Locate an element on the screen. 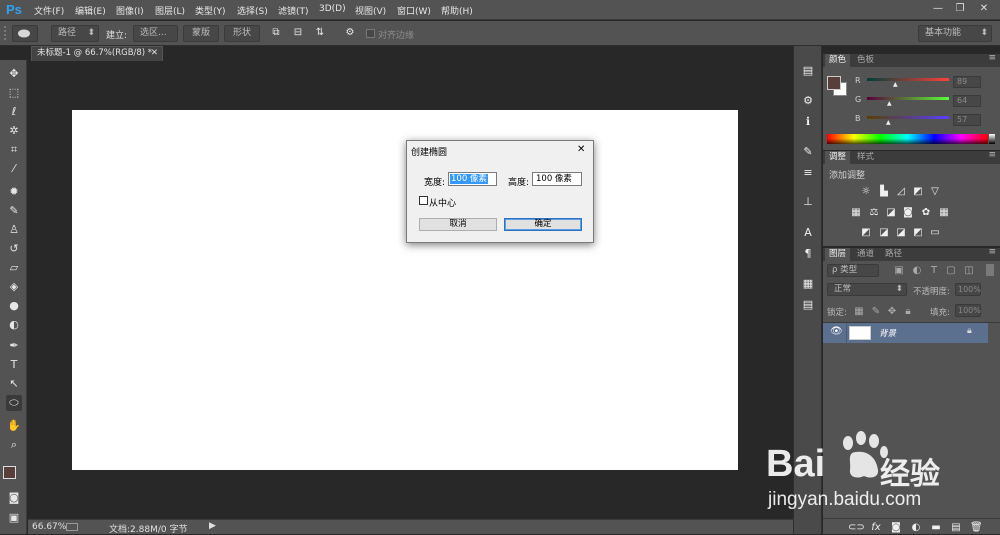 The width and height of the screenshot is (1000, 535). filter-pixel-icon: ▣ is located at coordinates (899, 270).